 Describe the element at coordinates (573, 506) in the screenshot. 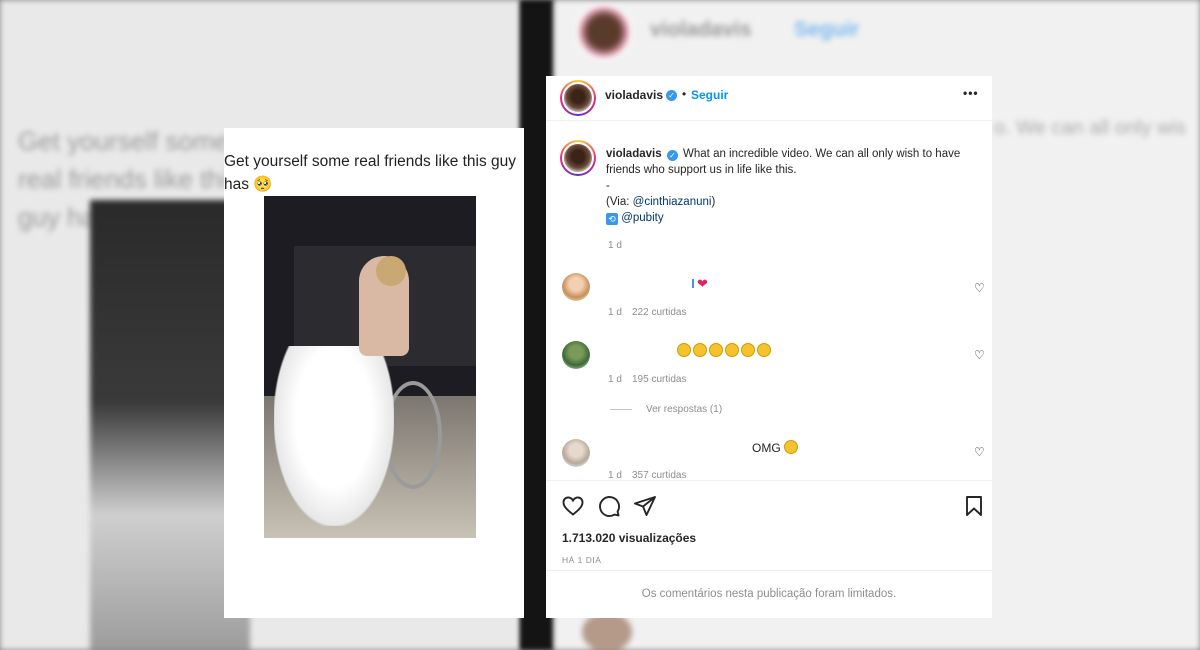

I see `like-heart-icon` at that location.